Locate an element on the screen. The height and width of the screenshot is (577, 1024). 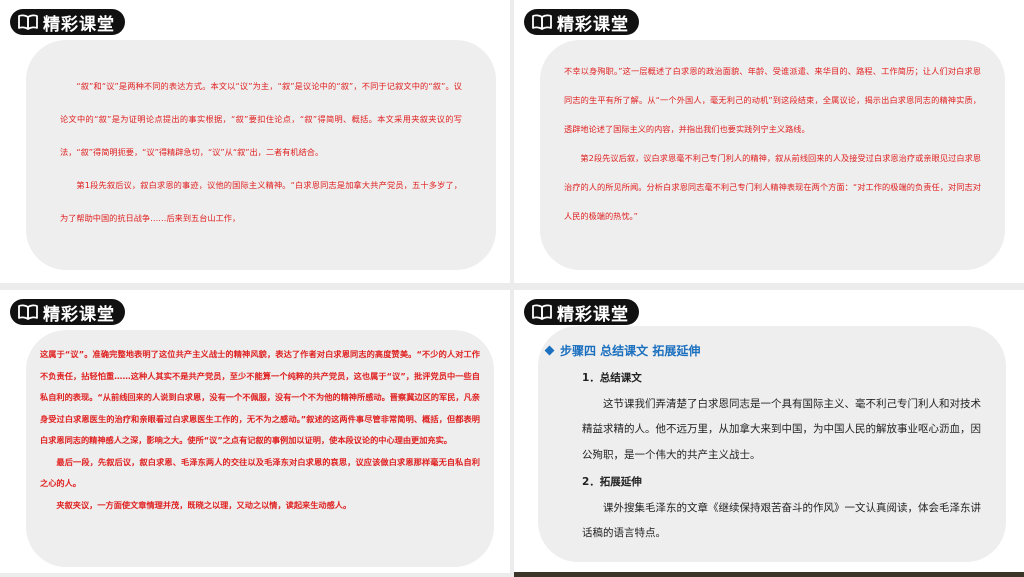
section-heading: 2．拓展延伸 is located at coordinates (612, 482).